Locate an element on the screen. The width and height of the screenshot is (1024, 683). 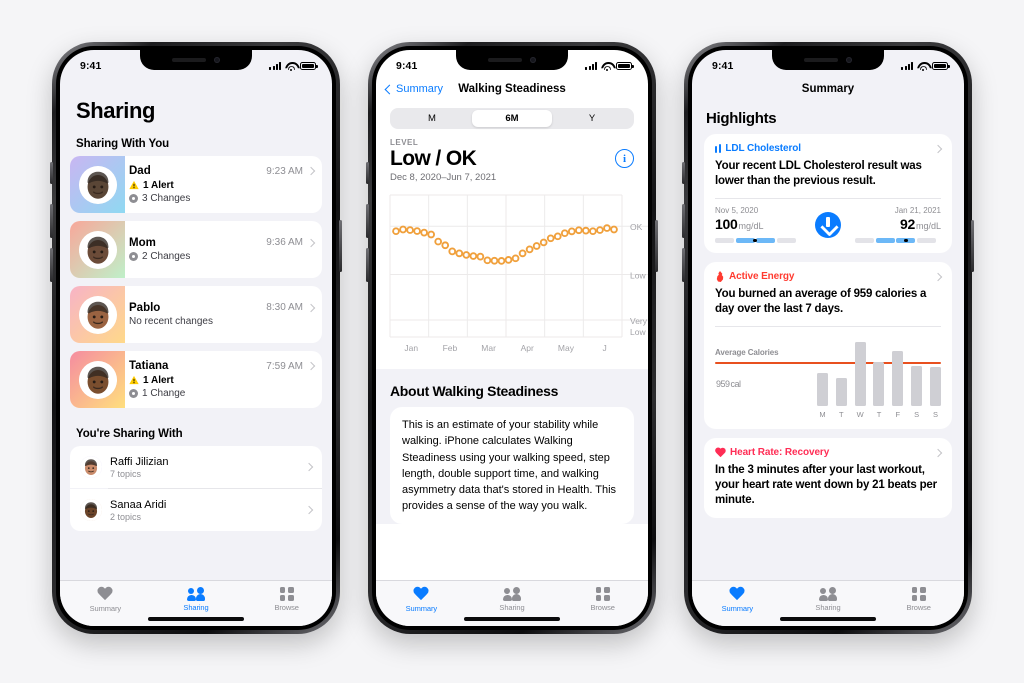
timestamp: 9:23 AM is located at coordinates (284, 171).